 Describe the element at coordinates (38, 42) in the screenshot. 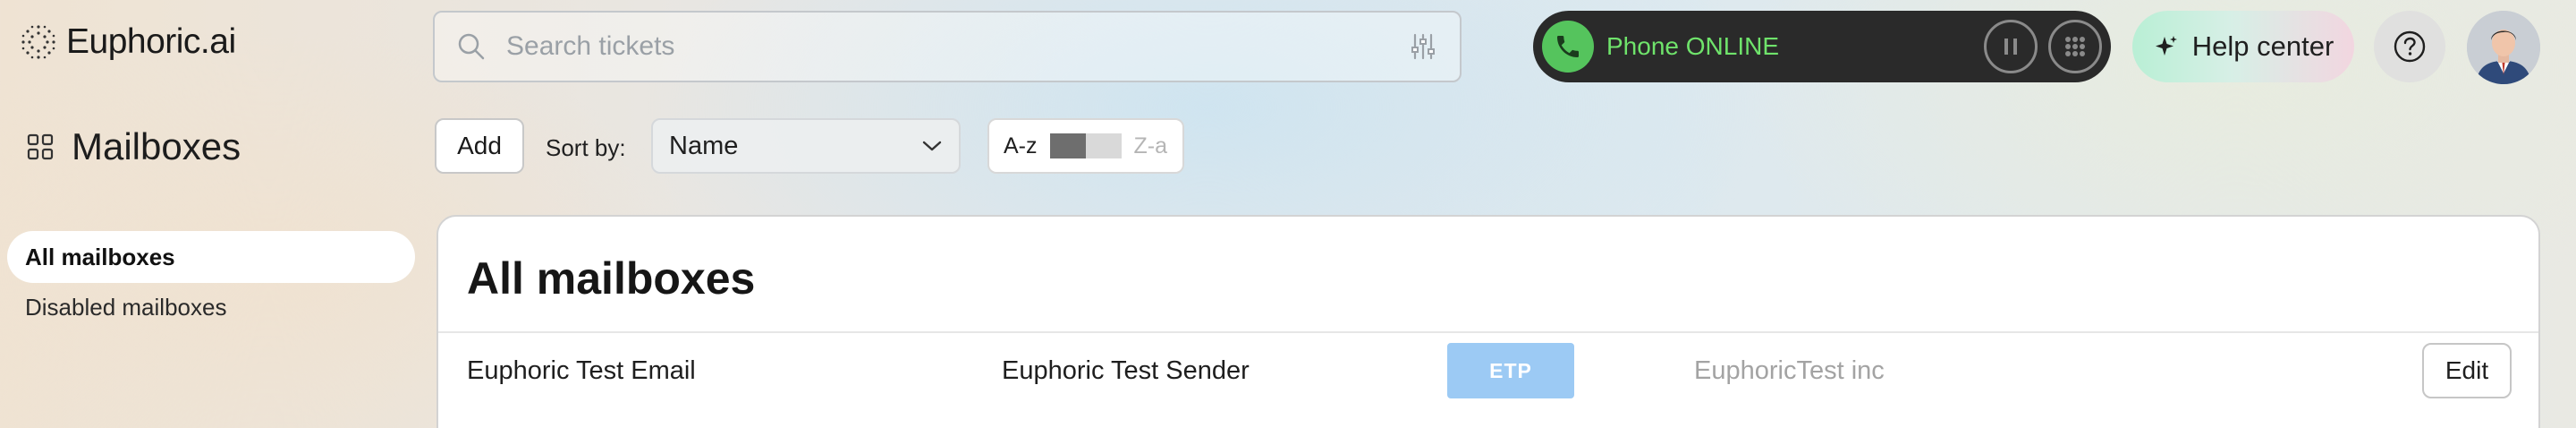

I see `logo-dots-icon` at that location.